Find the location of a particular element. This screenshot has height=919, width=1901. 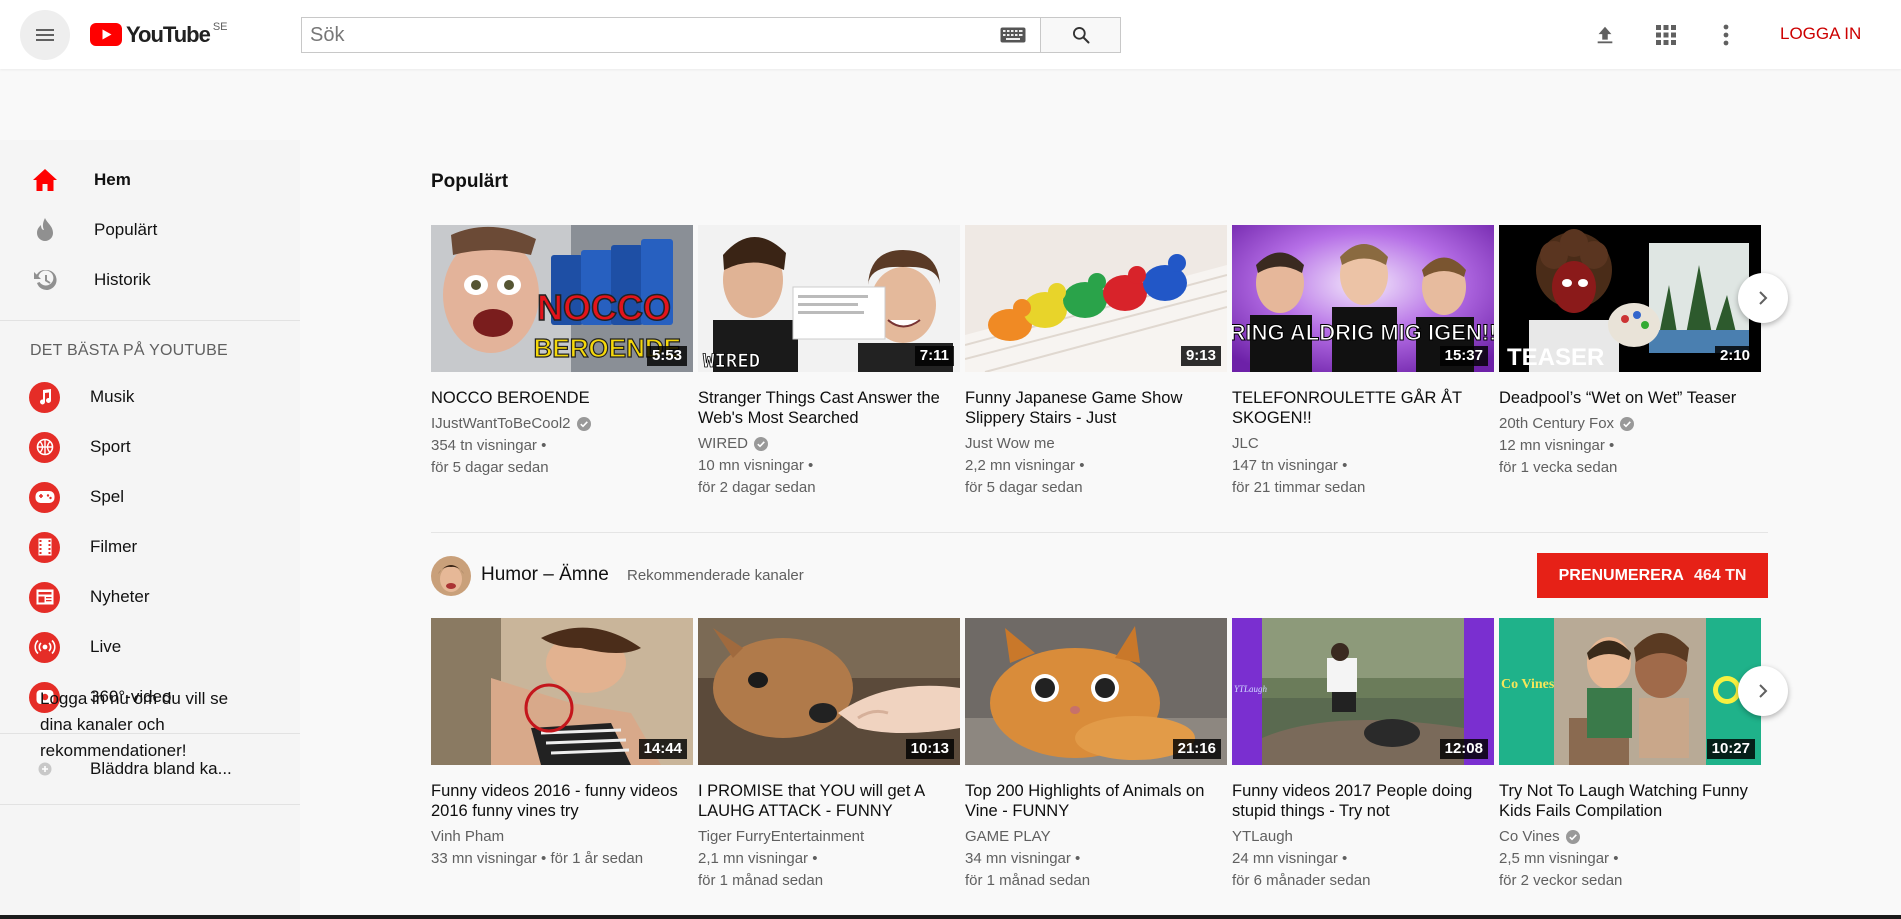

view-count: 354 tn visningar • is located at coordinates (489, 445).